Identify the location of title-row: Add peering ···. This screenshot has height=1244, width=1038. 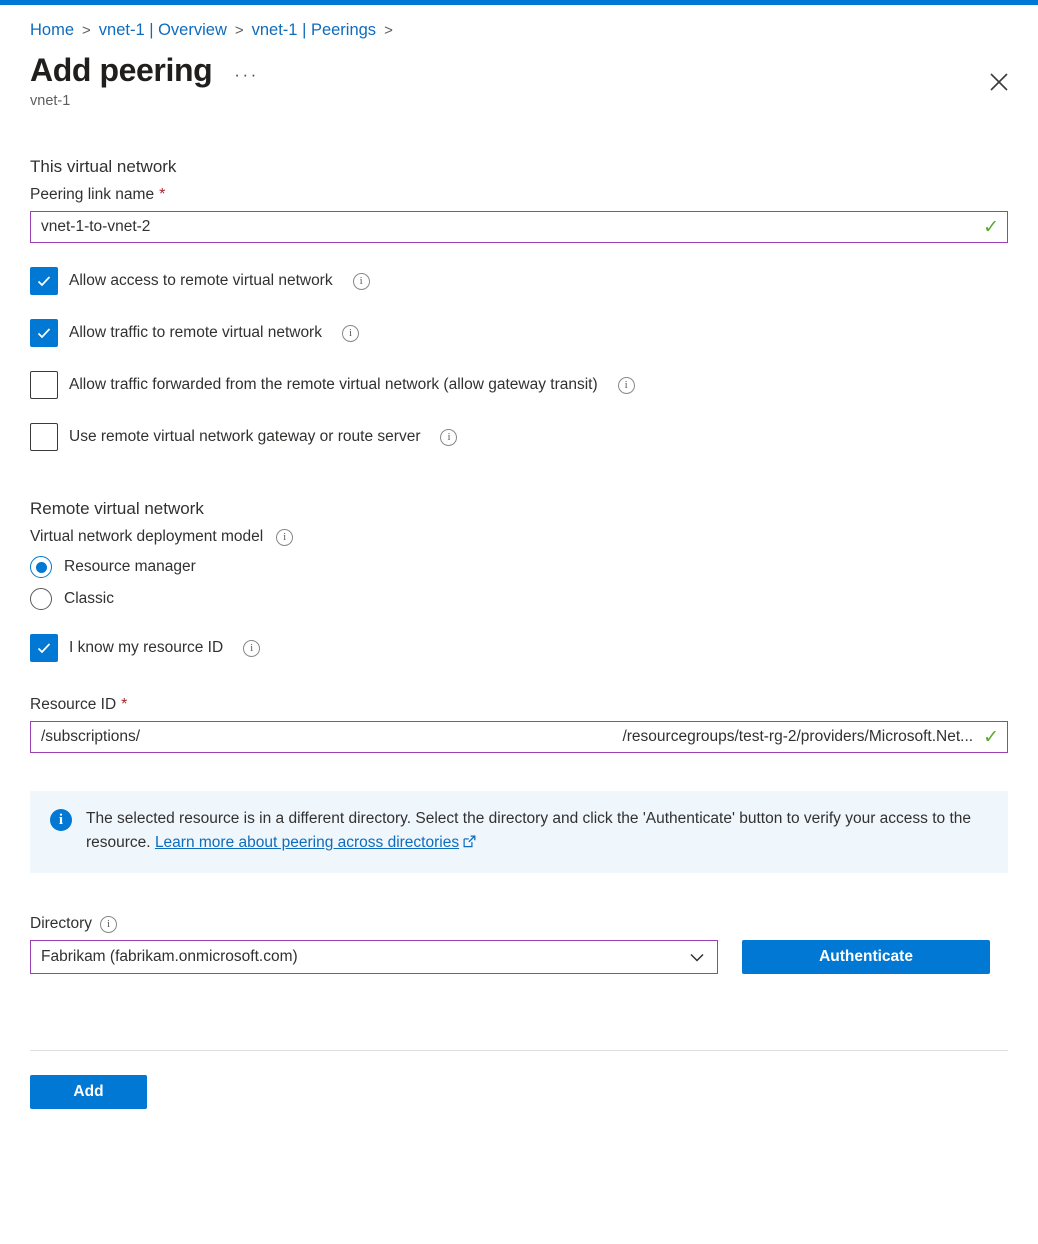
(519, 70).